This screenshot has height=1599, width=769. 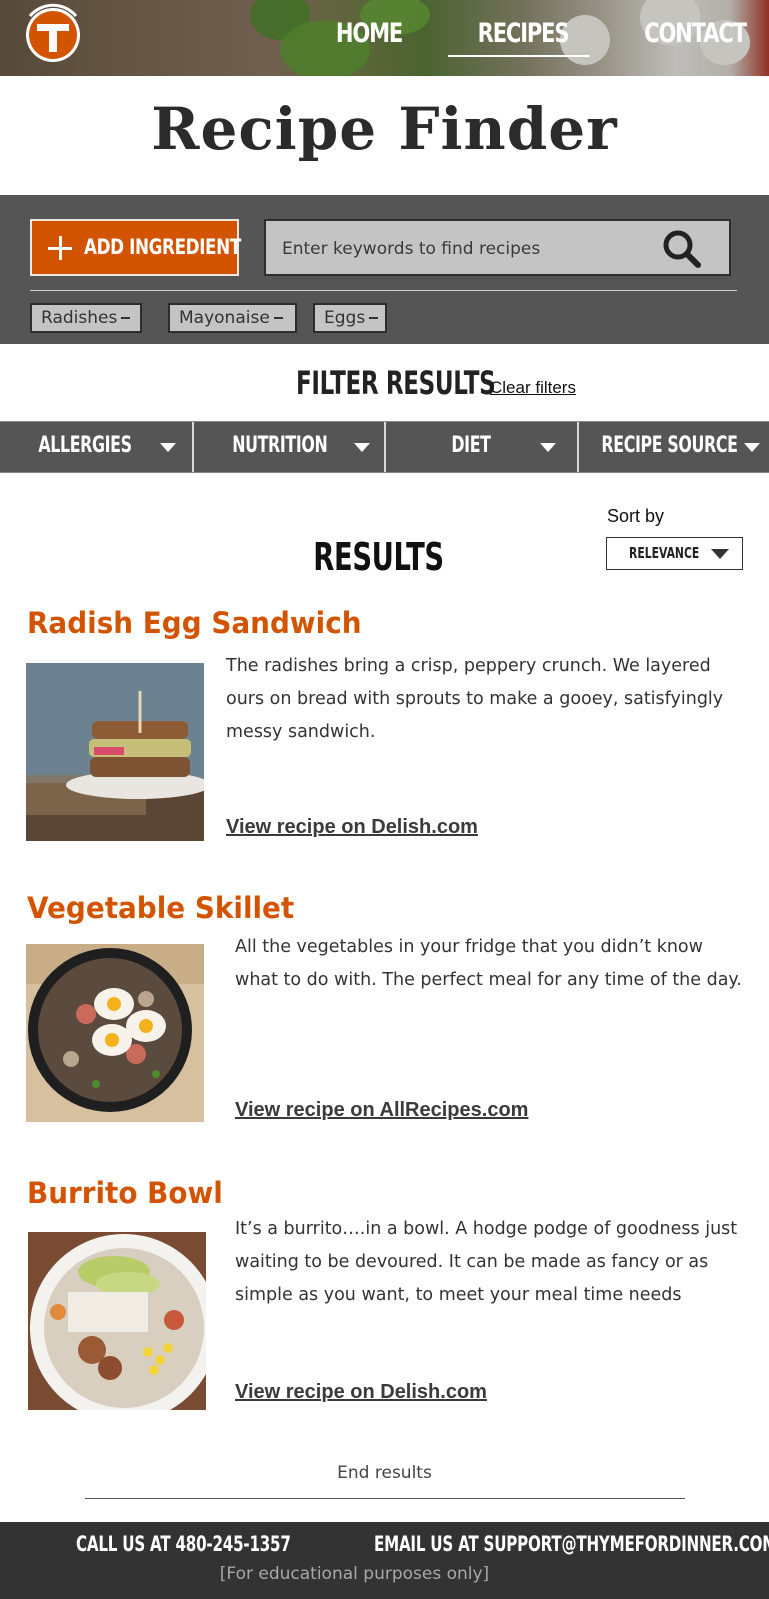 What do you see at coordinates (471, 445) in the screenshot?
I see `filter-label: DIET` at bounding box center [471, 445].